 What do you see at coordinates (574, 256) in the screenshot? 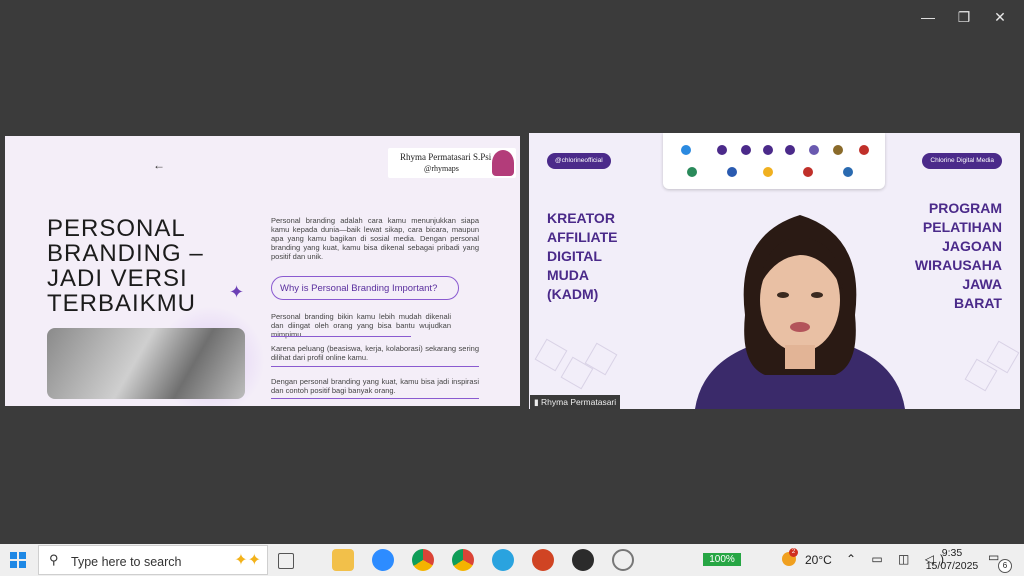
I see `title-line: DIGITAL` at bounding box center [574, 256].